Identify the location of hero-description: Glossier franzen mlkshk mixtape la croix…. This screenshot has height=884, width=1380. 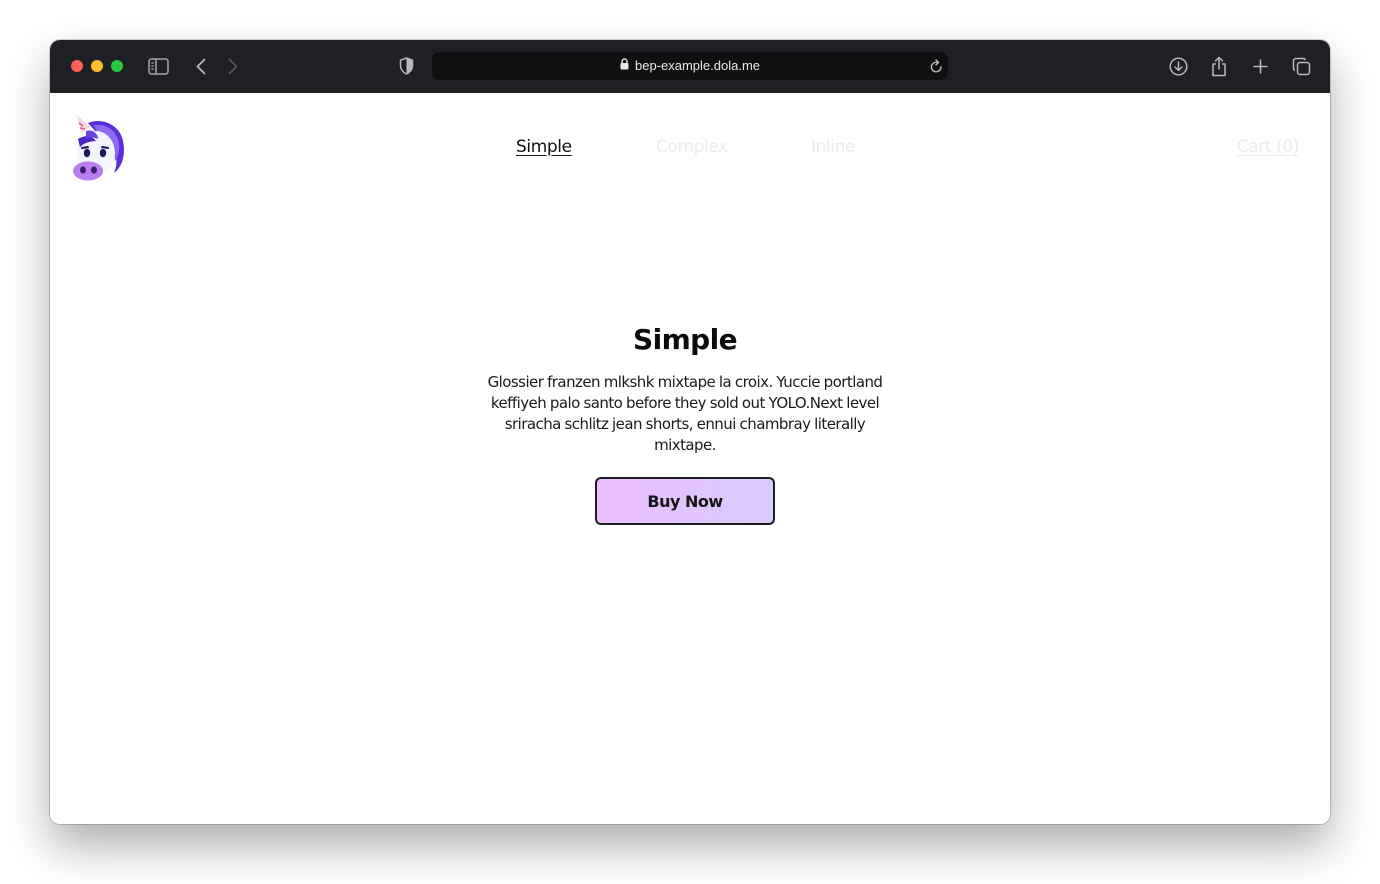
(685, 413).